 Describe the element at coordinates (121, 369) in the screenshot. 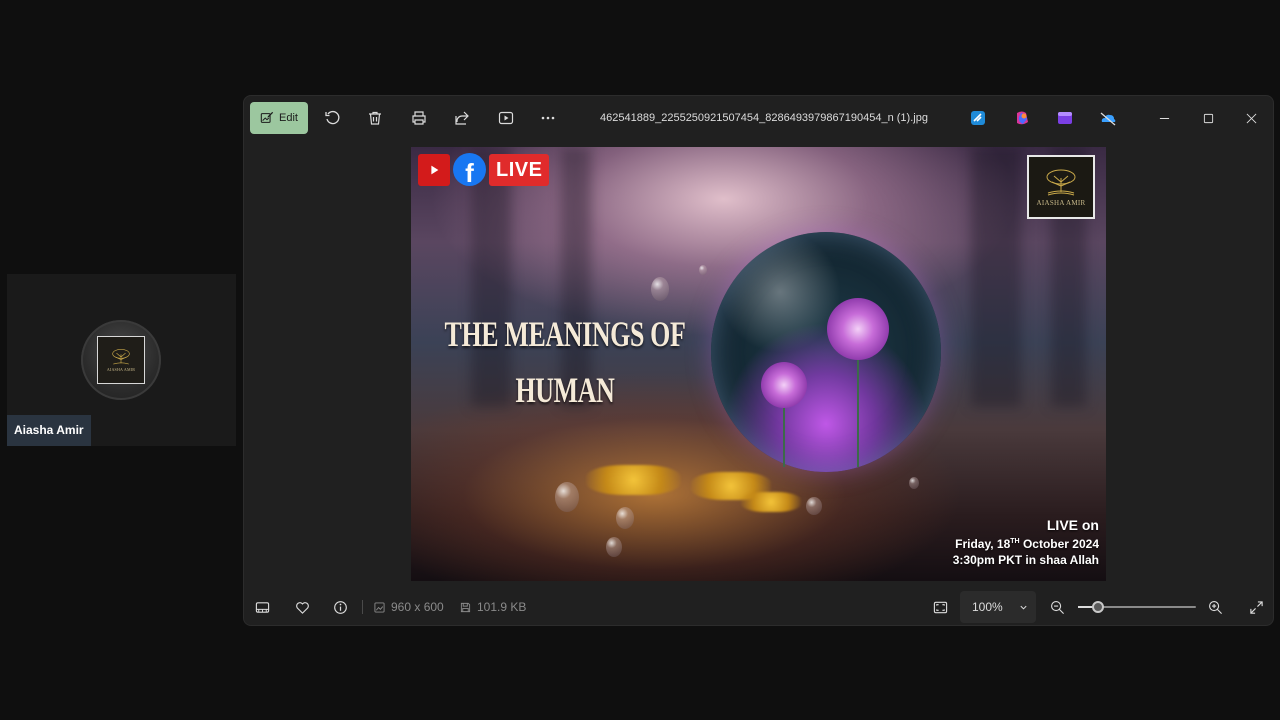

I see `participant-logo-text: AIASHA AMIR` at that location.